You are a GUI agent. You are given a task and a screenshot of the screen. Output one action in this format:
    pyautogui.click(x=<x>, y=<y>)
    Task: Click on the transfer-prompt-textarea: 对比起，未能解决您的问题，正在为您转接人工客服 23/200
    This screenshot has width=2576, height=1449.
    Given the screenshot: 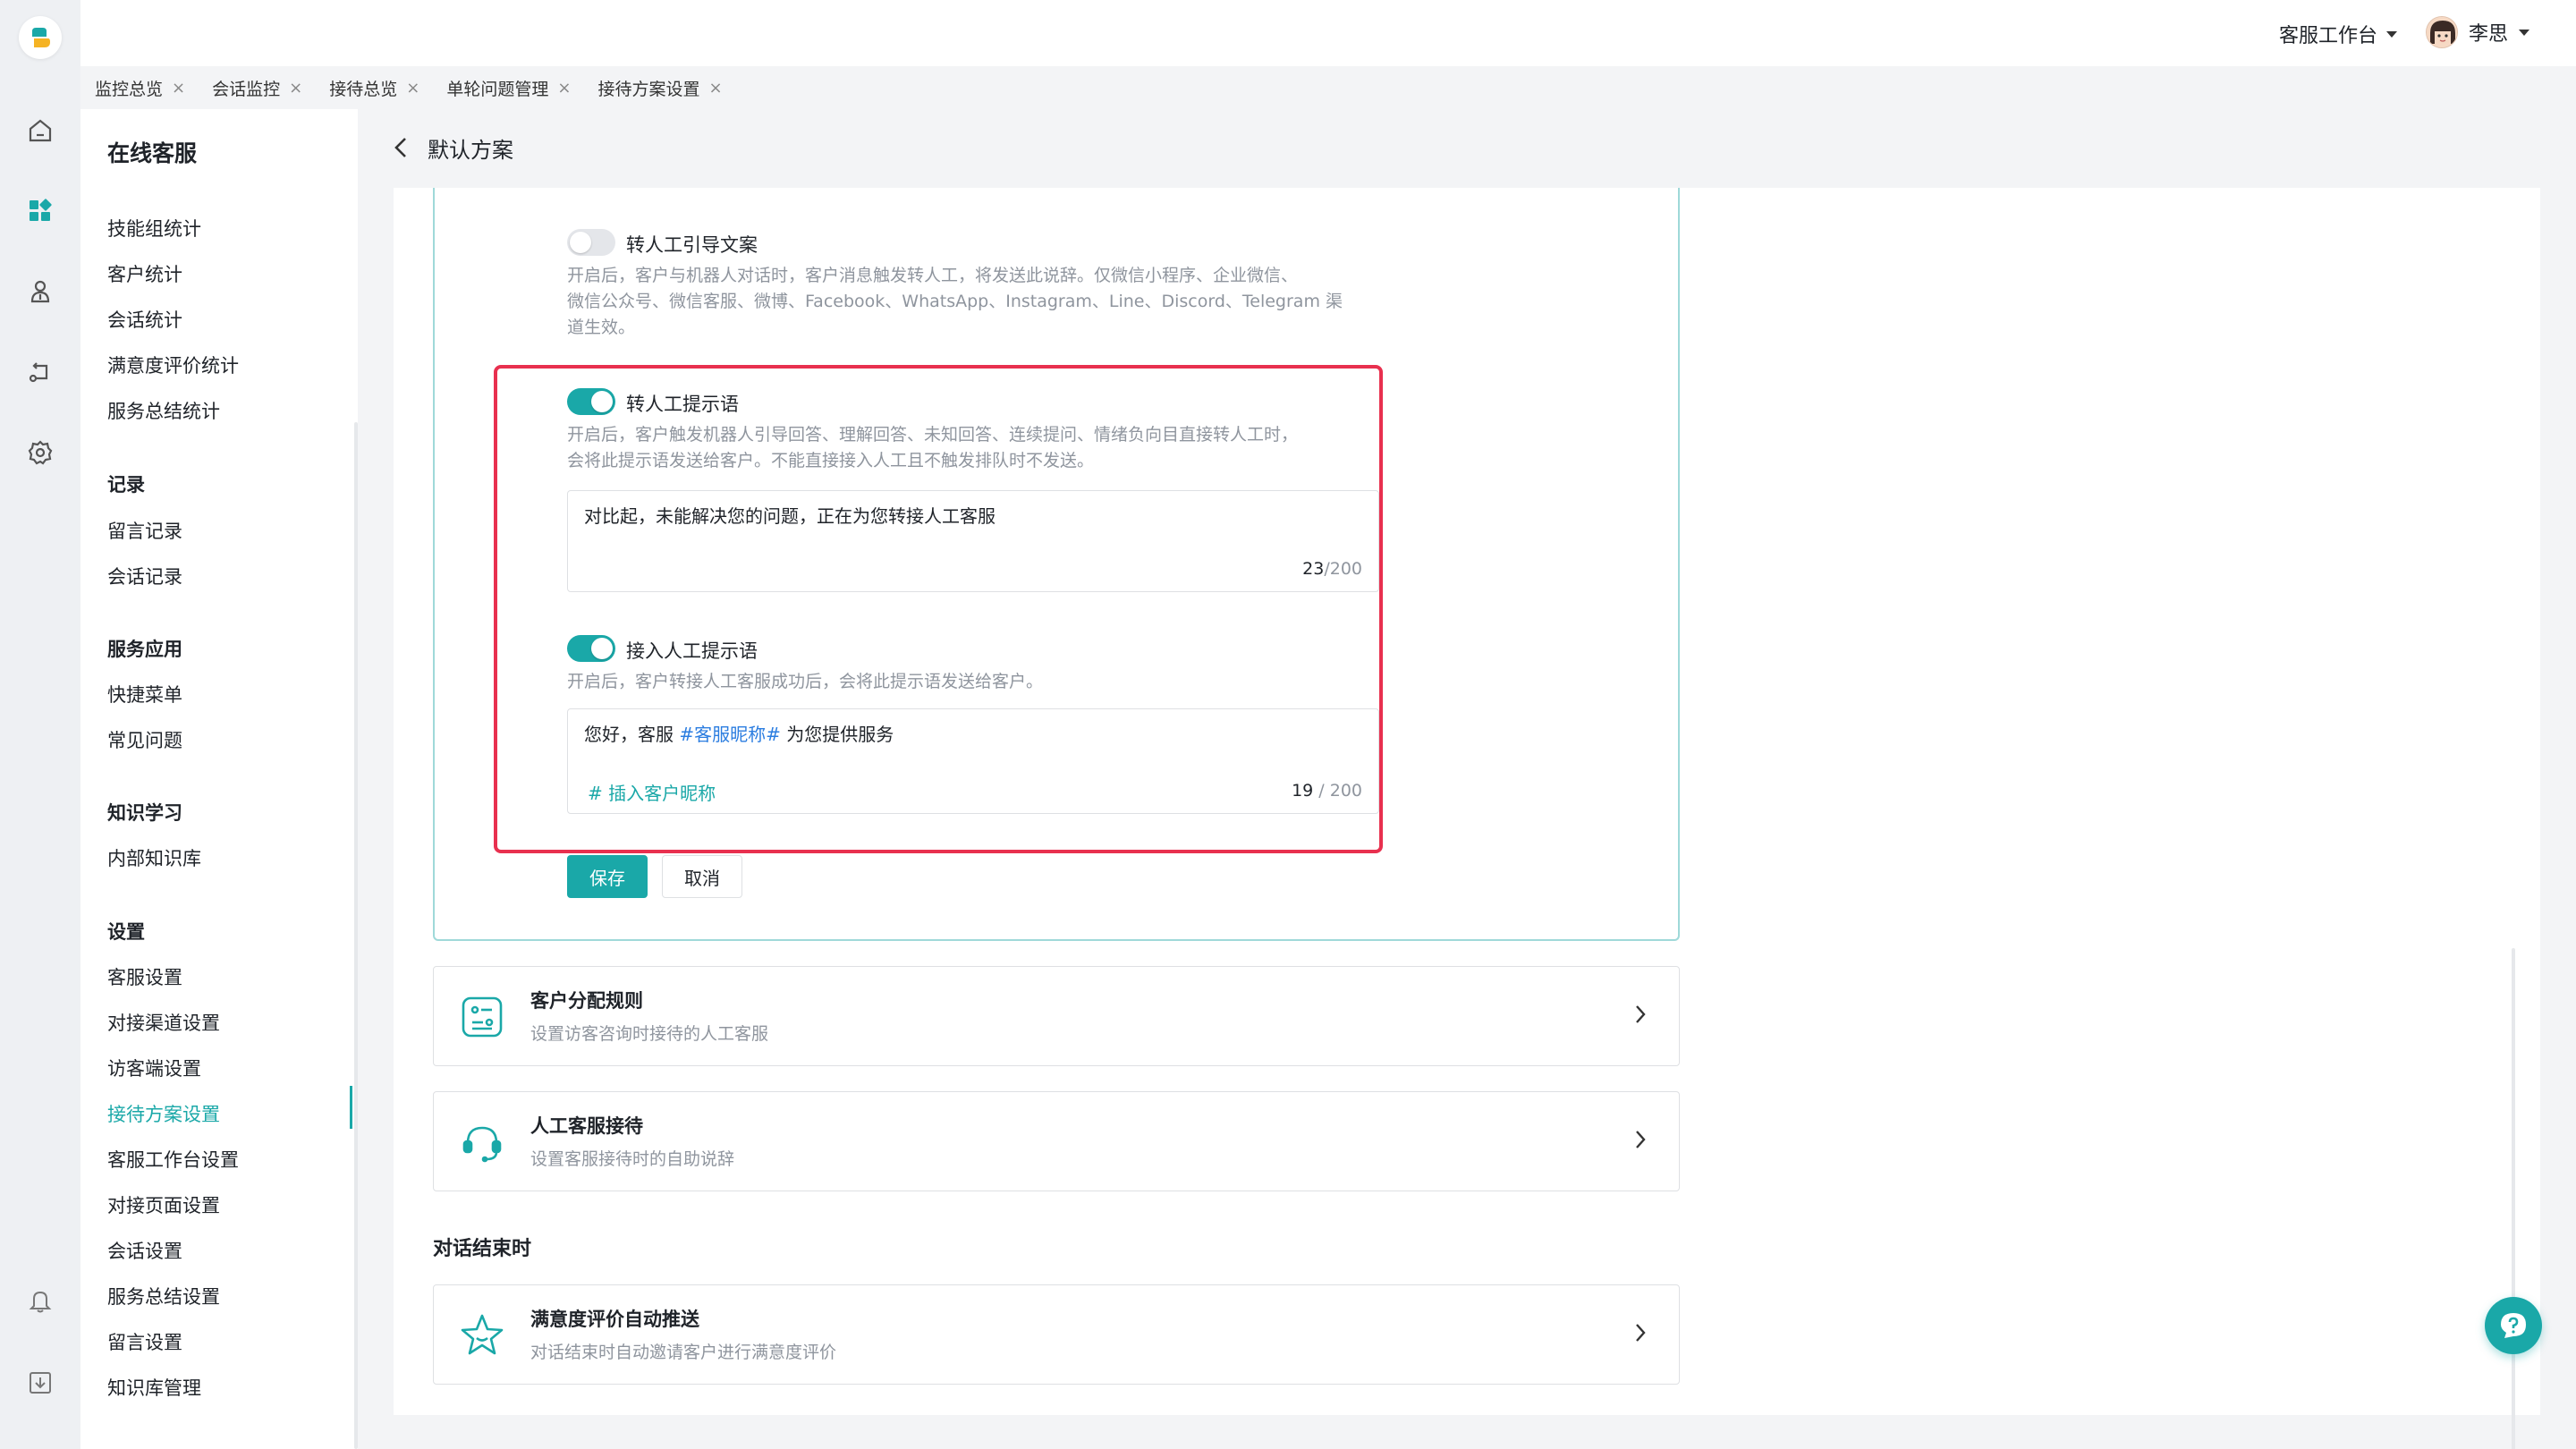 What is the action you would take?
    pyautogui.click(x=973, y=541)
    